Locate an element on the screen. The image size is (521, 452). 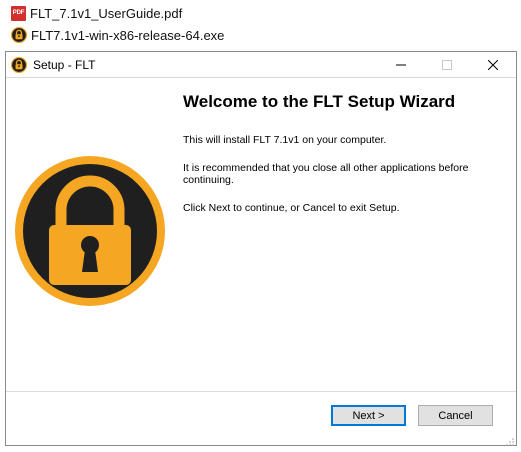
minimize-button is located at coordinates (401, 65).